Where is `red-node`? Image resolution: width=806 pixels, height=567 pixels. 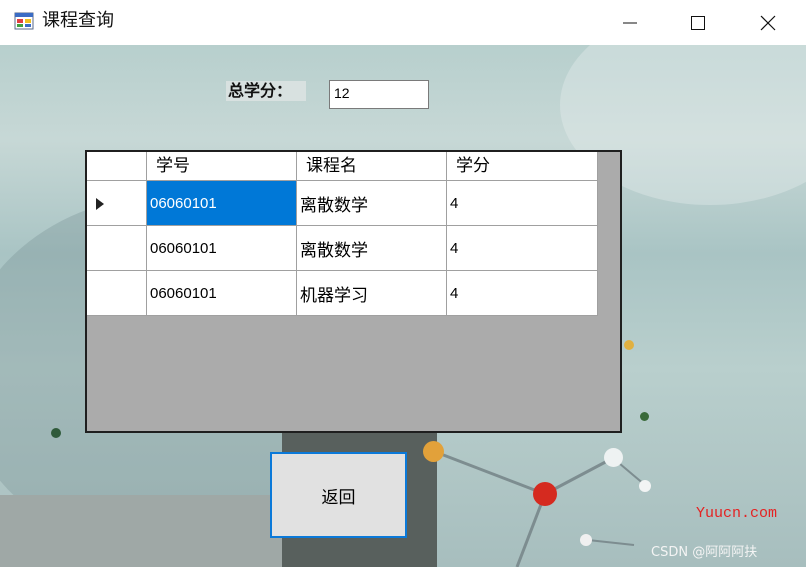
red-node is located at coordinates (545, 494).